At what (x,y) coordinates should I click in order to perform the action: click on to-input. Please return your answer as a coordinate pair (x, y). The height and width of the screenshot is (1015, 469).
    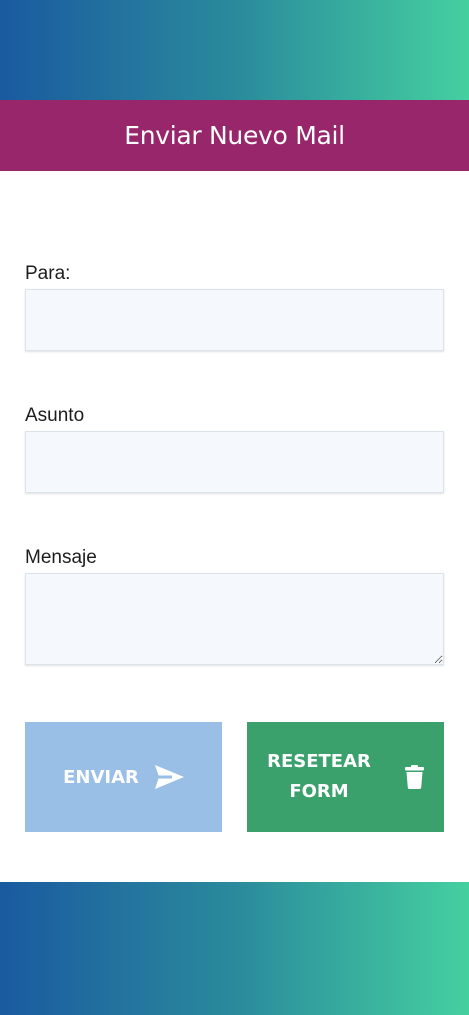
    Looking at the image, I should click on (234, 320).